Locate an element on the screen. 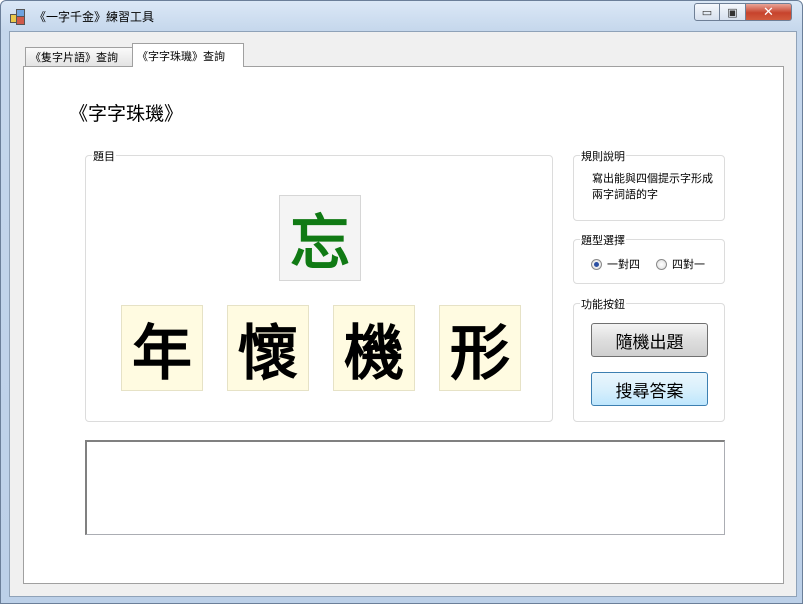 The height and width of the screenshot is (604, 803). rules-group: 規則說明 寫出能與四個提示字形成兩字詞語的字 is located at coordinates (649, 184).